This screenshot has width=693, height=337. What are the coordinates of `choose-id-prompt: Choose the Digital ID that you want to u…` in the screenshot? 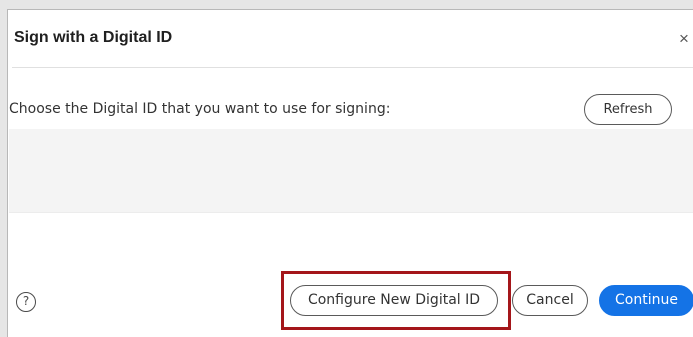 It's located at (200, 109).